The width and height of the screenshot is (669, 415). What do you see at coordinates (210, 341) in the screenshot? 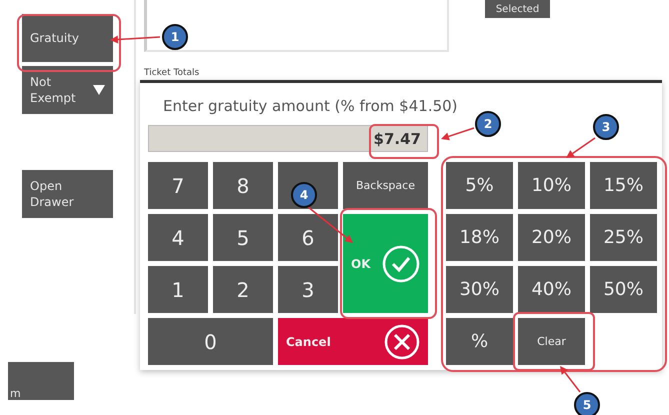
I see `keypad-key: 0` at bounding box center [210, 341].